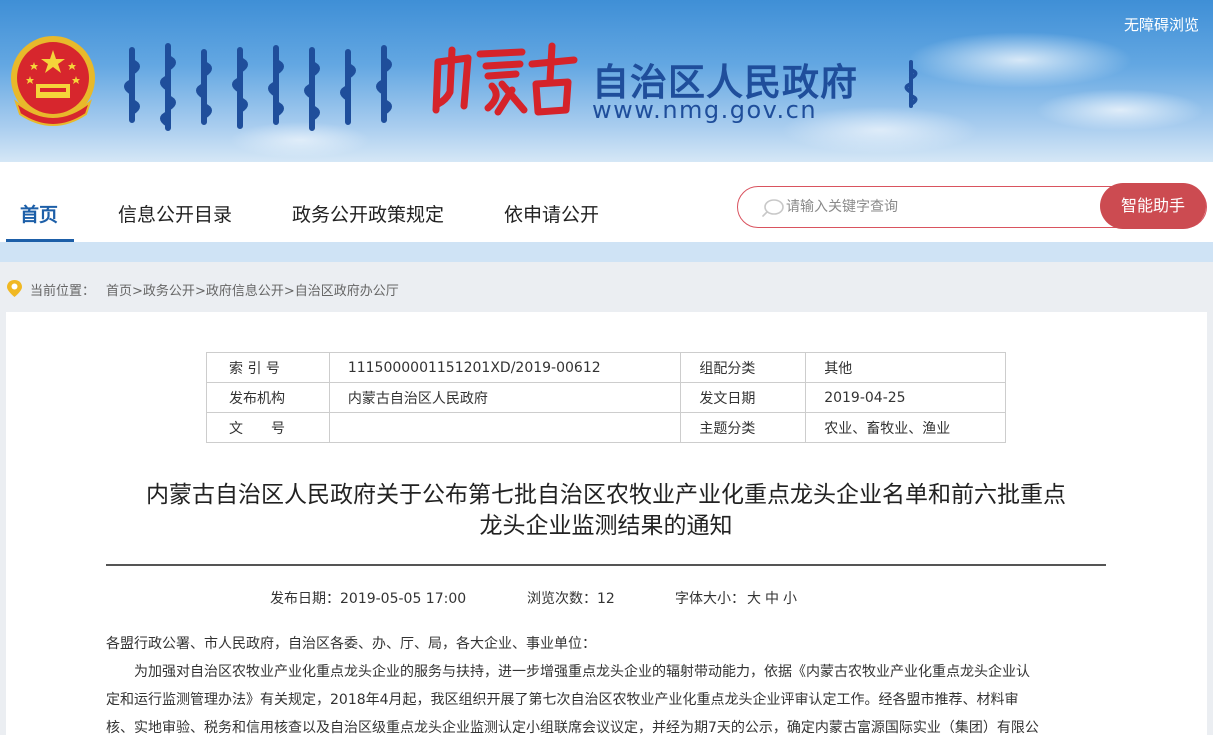 The width and height of the screenshot is (1213, 735). What do you see at coordinates (551, 213) in the screenshot?
I see `nav-item-apply: 依申请公开` at bounding box center [551, 213].